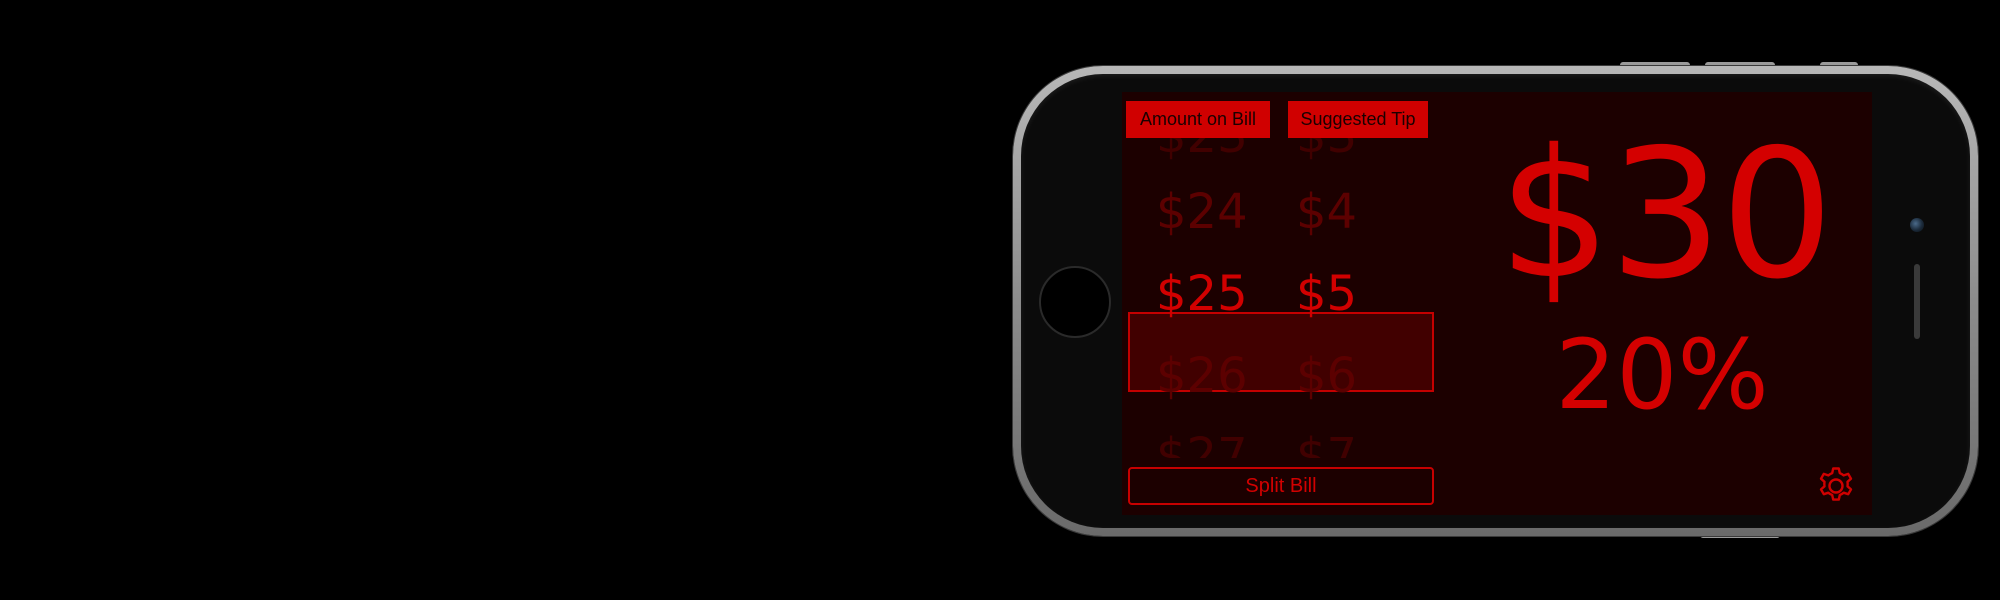 The width and height of the screenshot is (2000, 600). What do you see at coordinates (1202, 212) in the screenshot?
I see `amount-picker-row: $24` at bounding box center [1202, 212].